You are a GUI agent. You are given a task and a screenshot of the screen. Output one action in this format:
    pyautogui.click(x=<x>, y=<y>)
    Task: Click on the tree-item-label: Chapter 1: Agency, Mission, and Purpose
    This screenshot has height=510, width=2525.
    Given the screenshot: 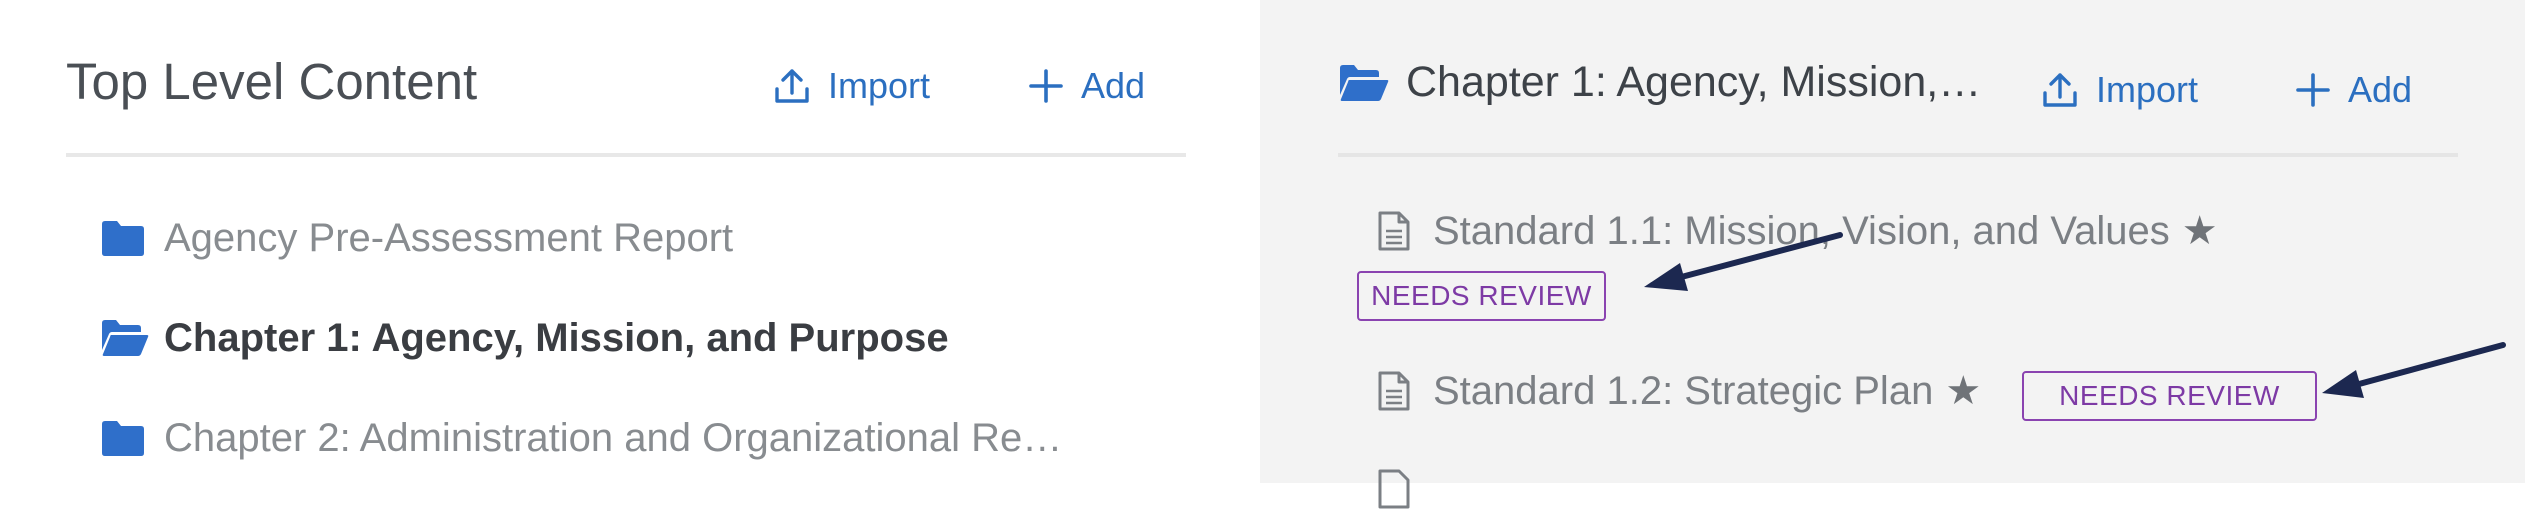 What is the action you would take?
    pyautogui.click(x=556, y=337)
    